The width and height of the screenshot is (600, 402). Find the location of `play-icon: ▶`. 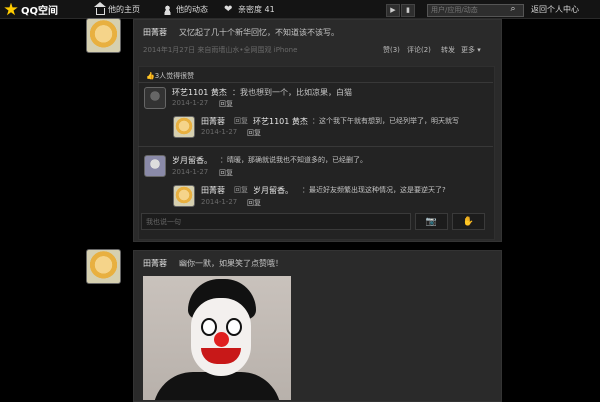

play-icon: ▶ is located at coordinates (393, 10).